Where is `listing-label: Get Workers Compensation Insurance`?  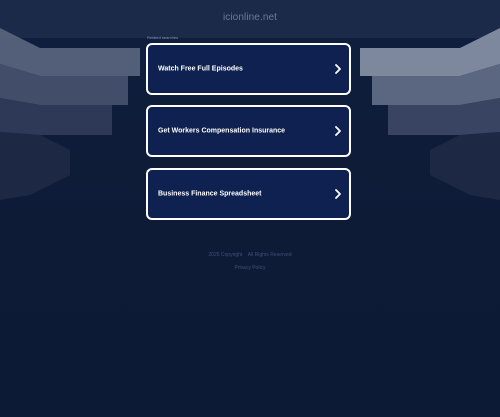
listing-label: Get Workers Compensation Insurance is located at coordinates (222, 131).